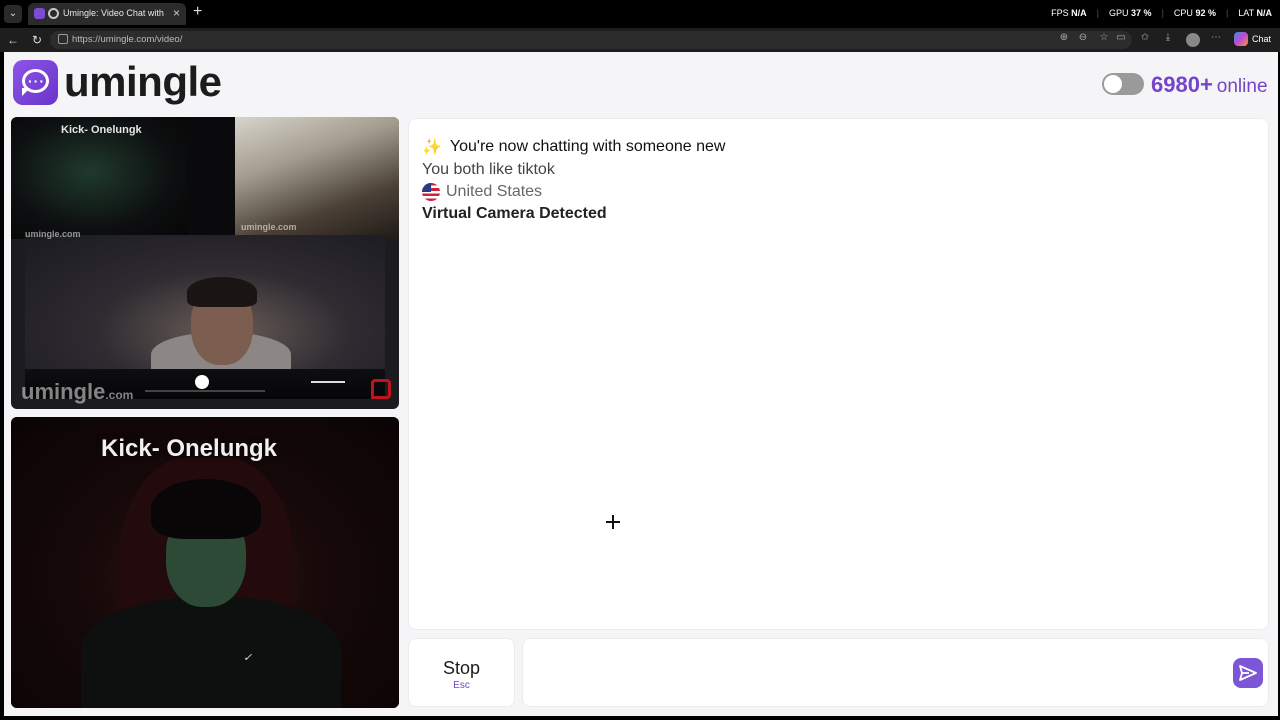 This screenshot has height=720, width=1280. Describe the element at coordinates (202, 382) in the screenshot. I see `play-icon` at that location.